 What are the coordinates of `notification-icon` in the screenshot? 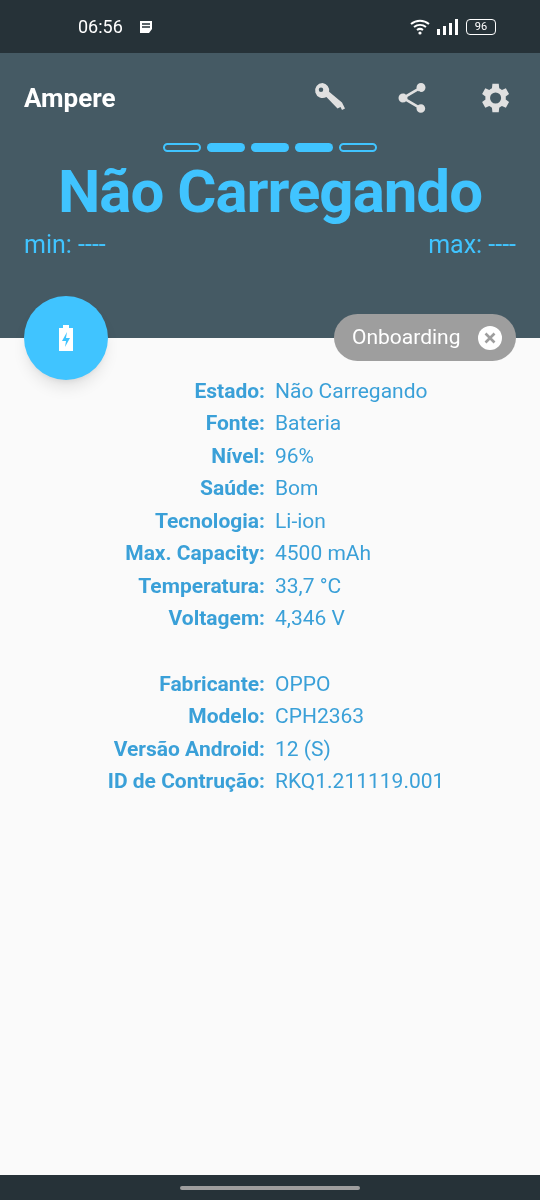 It's located at (145, 26).